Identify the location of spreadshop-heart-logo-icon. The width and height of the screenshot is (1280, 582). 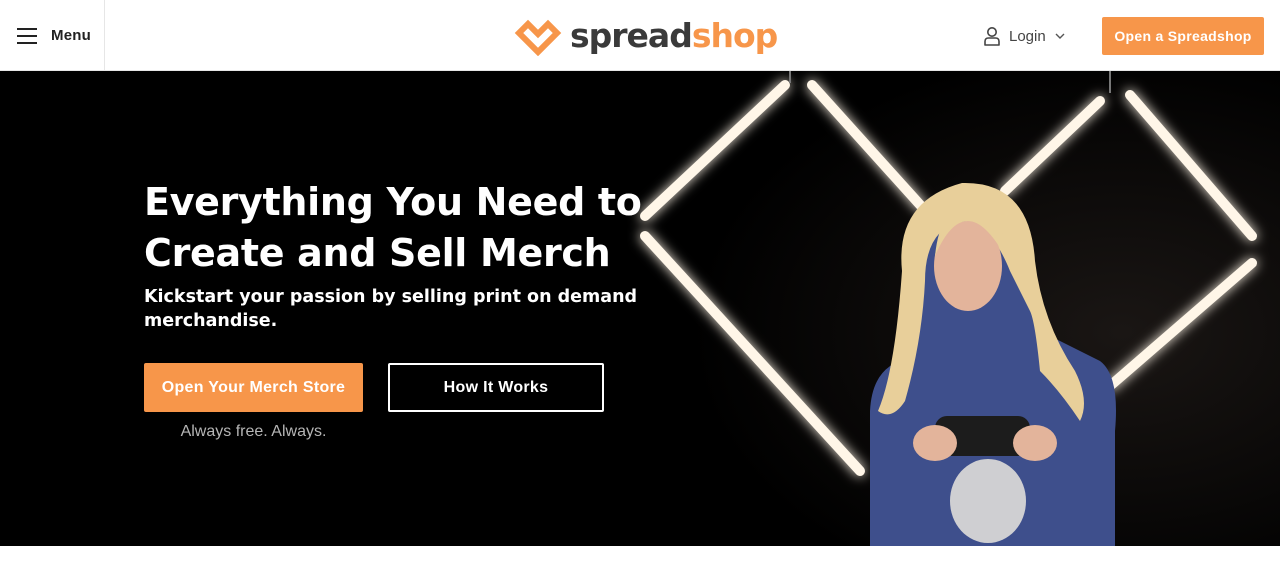
(538, 37).